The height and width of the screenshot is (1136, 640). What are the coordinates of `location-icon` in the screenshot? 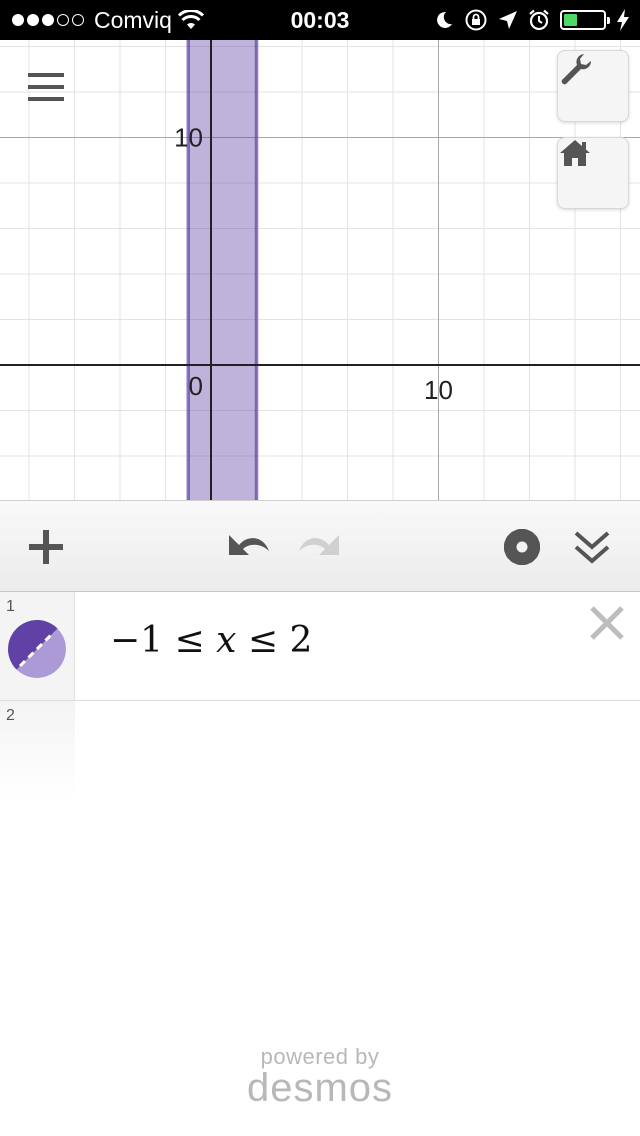 It's located at (508, 20).